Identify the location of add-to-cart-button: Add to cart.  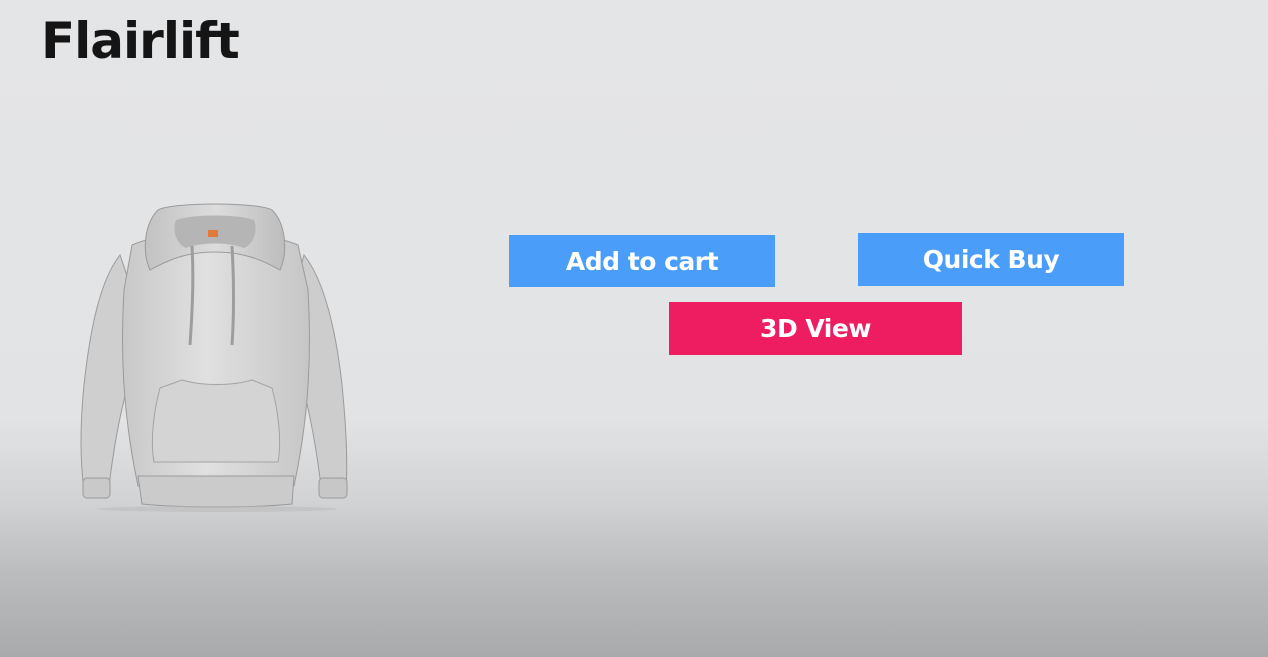
(642, 261).